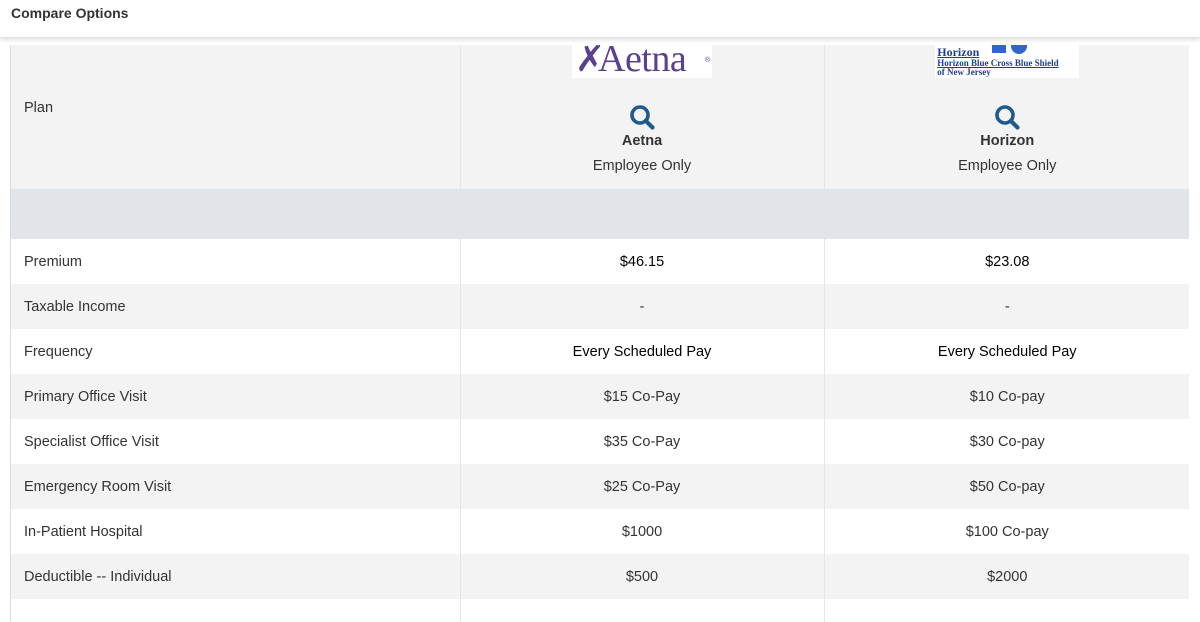 This screenshot has height=622, width=1200. Describe the element at coordinates (236, 396) in the screenshot. I see `row-label: Primary Office Visit` at that location.